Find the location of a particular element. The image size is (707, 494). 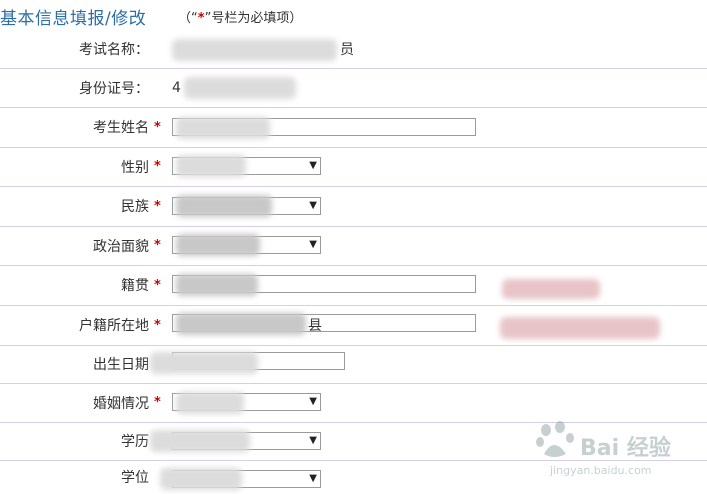

redacted-native-place is located at coordinates (217, 285).